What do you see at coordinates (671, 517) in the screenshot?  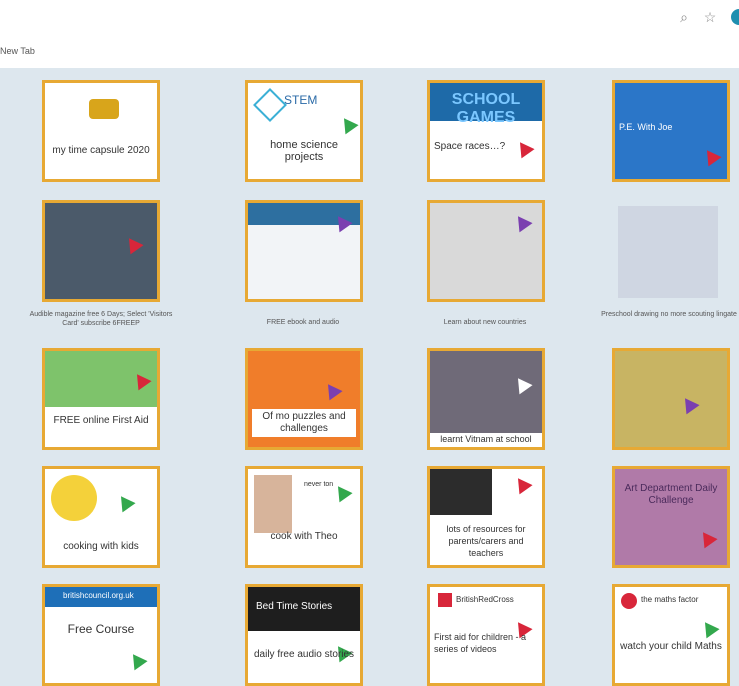 I see `tile-art: Art Department Daily Challenge` at bounding box center [671, 517].